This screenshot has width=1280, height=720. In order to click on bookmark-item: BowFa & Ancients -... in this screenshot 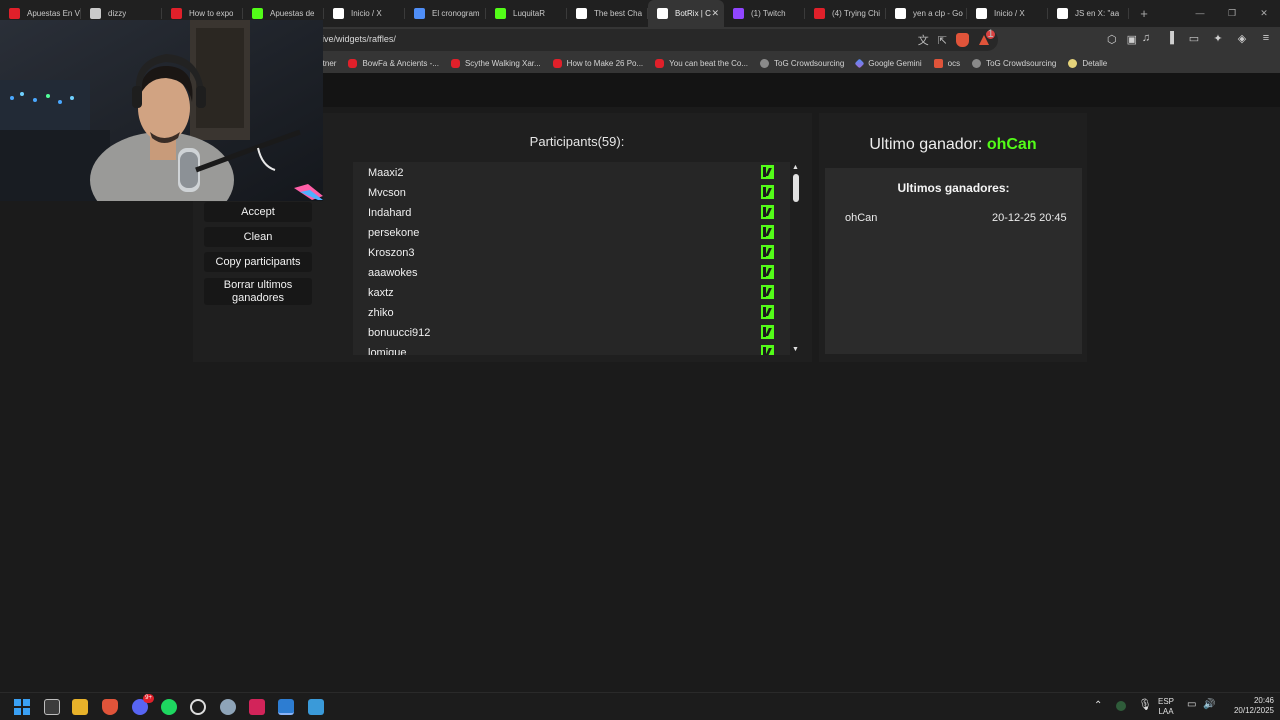, I will do `click(393, 63)`.